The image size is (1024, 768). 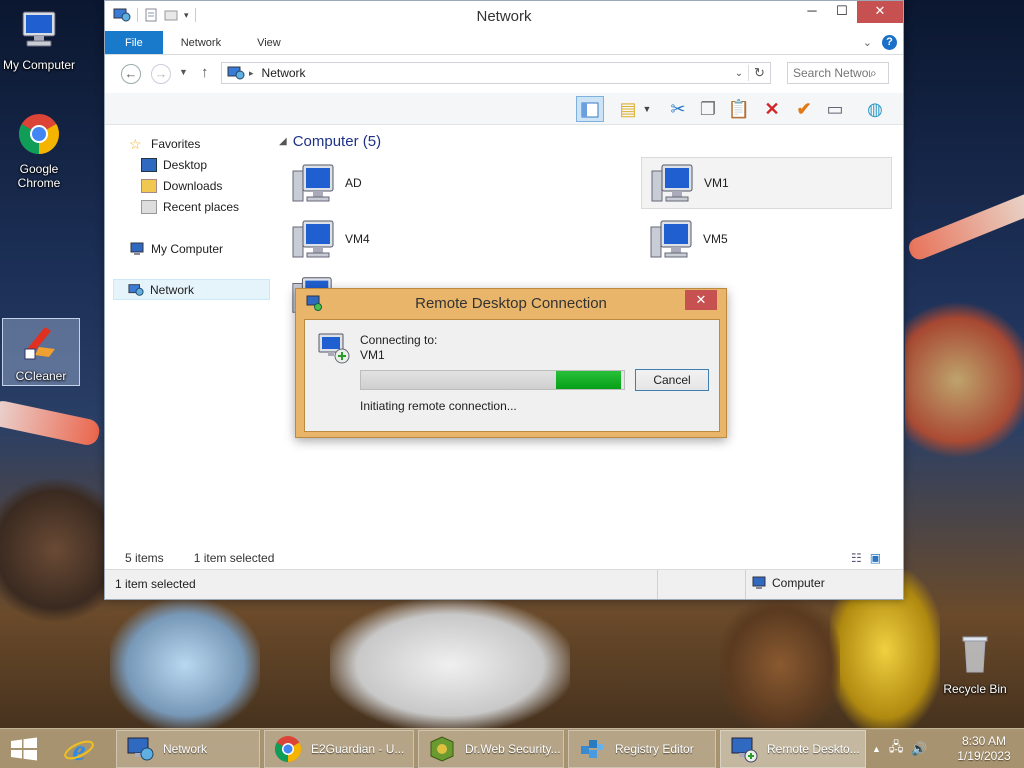 I want to click on connection-progress-bar, so click(x=492, y=380).